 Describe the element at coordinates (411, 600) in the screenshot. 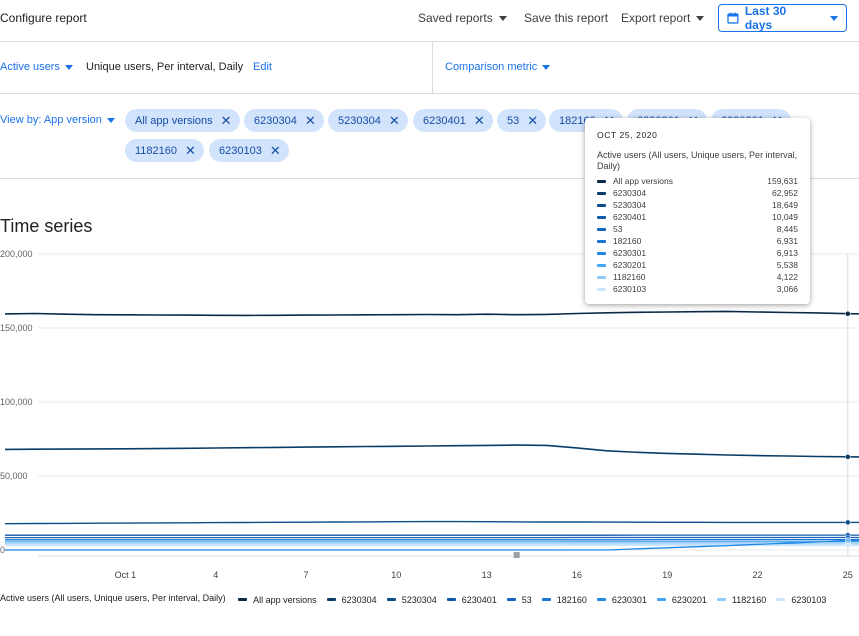

I see `legend-item: 5230304` at that location.